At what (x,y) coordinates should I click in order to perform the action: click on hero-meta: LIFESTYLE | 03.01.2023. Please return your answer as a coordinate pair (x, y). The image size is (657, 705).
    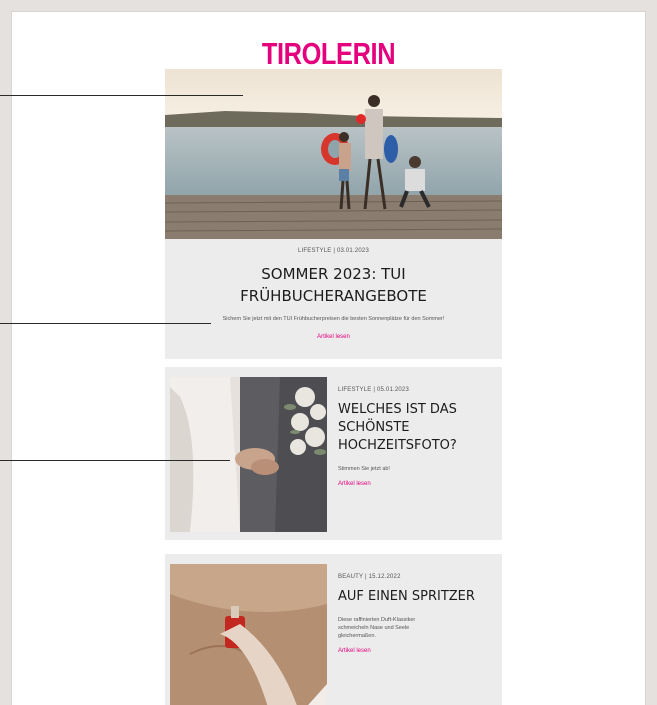
    Looking at the image, I should click on (333, 251).